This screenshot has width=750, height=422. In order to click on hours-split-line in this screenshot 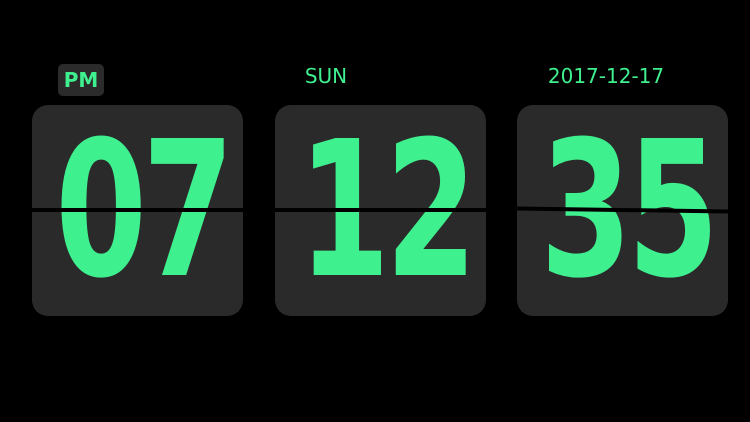, I will do `click(137, 210)`.